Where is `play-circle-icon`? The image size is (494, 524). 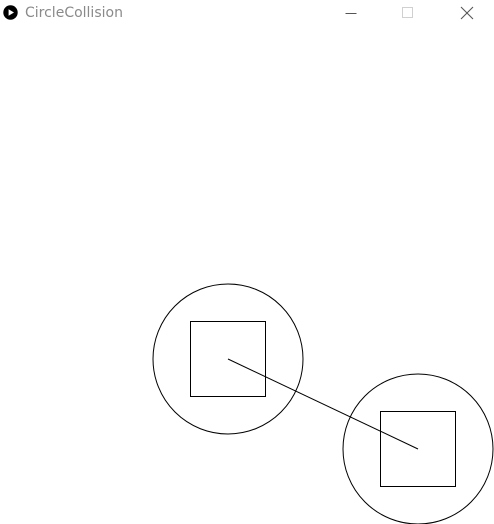
play-circle-icon is located at coordinates (10, 12).